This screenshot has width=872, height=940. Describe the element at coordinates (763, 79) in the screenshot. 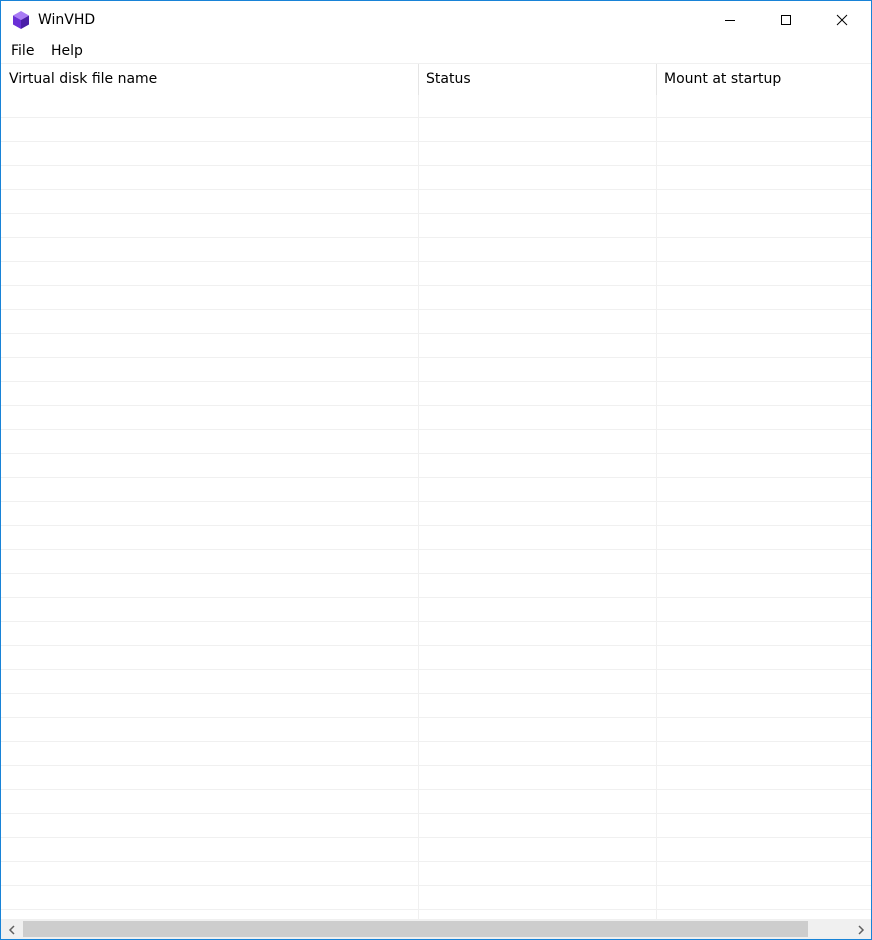

I see `column-header-mount-at-startup: Mount at startup` at that location.